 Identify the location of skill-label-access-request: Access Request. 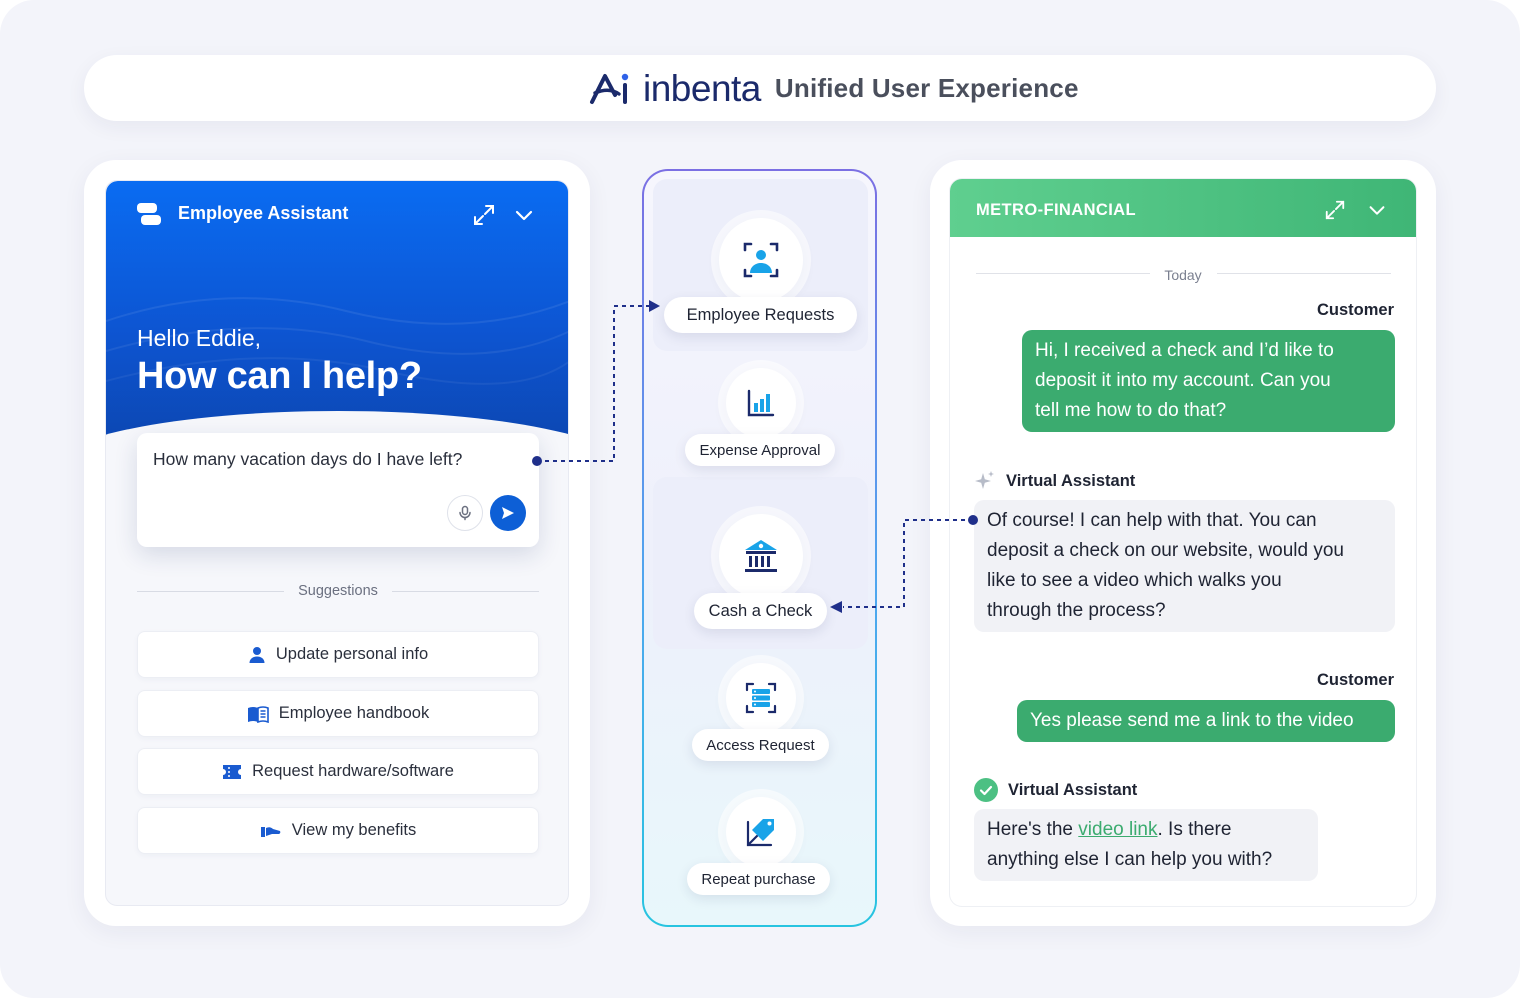
(760, 745).